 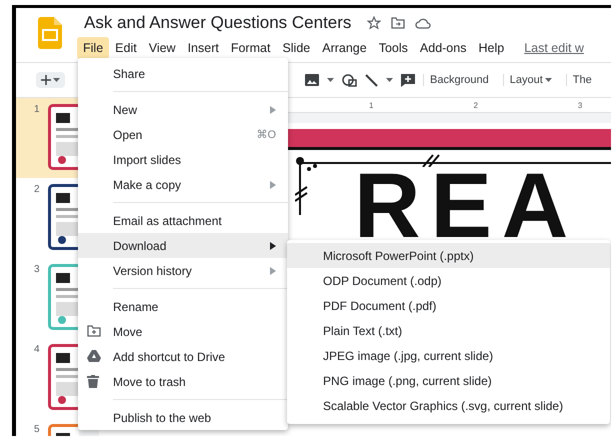 What do you see at coordinates (443, 48) in the screenshot?
I see `menu-bar-item: Add-ons` at bounding box center [443, 48].